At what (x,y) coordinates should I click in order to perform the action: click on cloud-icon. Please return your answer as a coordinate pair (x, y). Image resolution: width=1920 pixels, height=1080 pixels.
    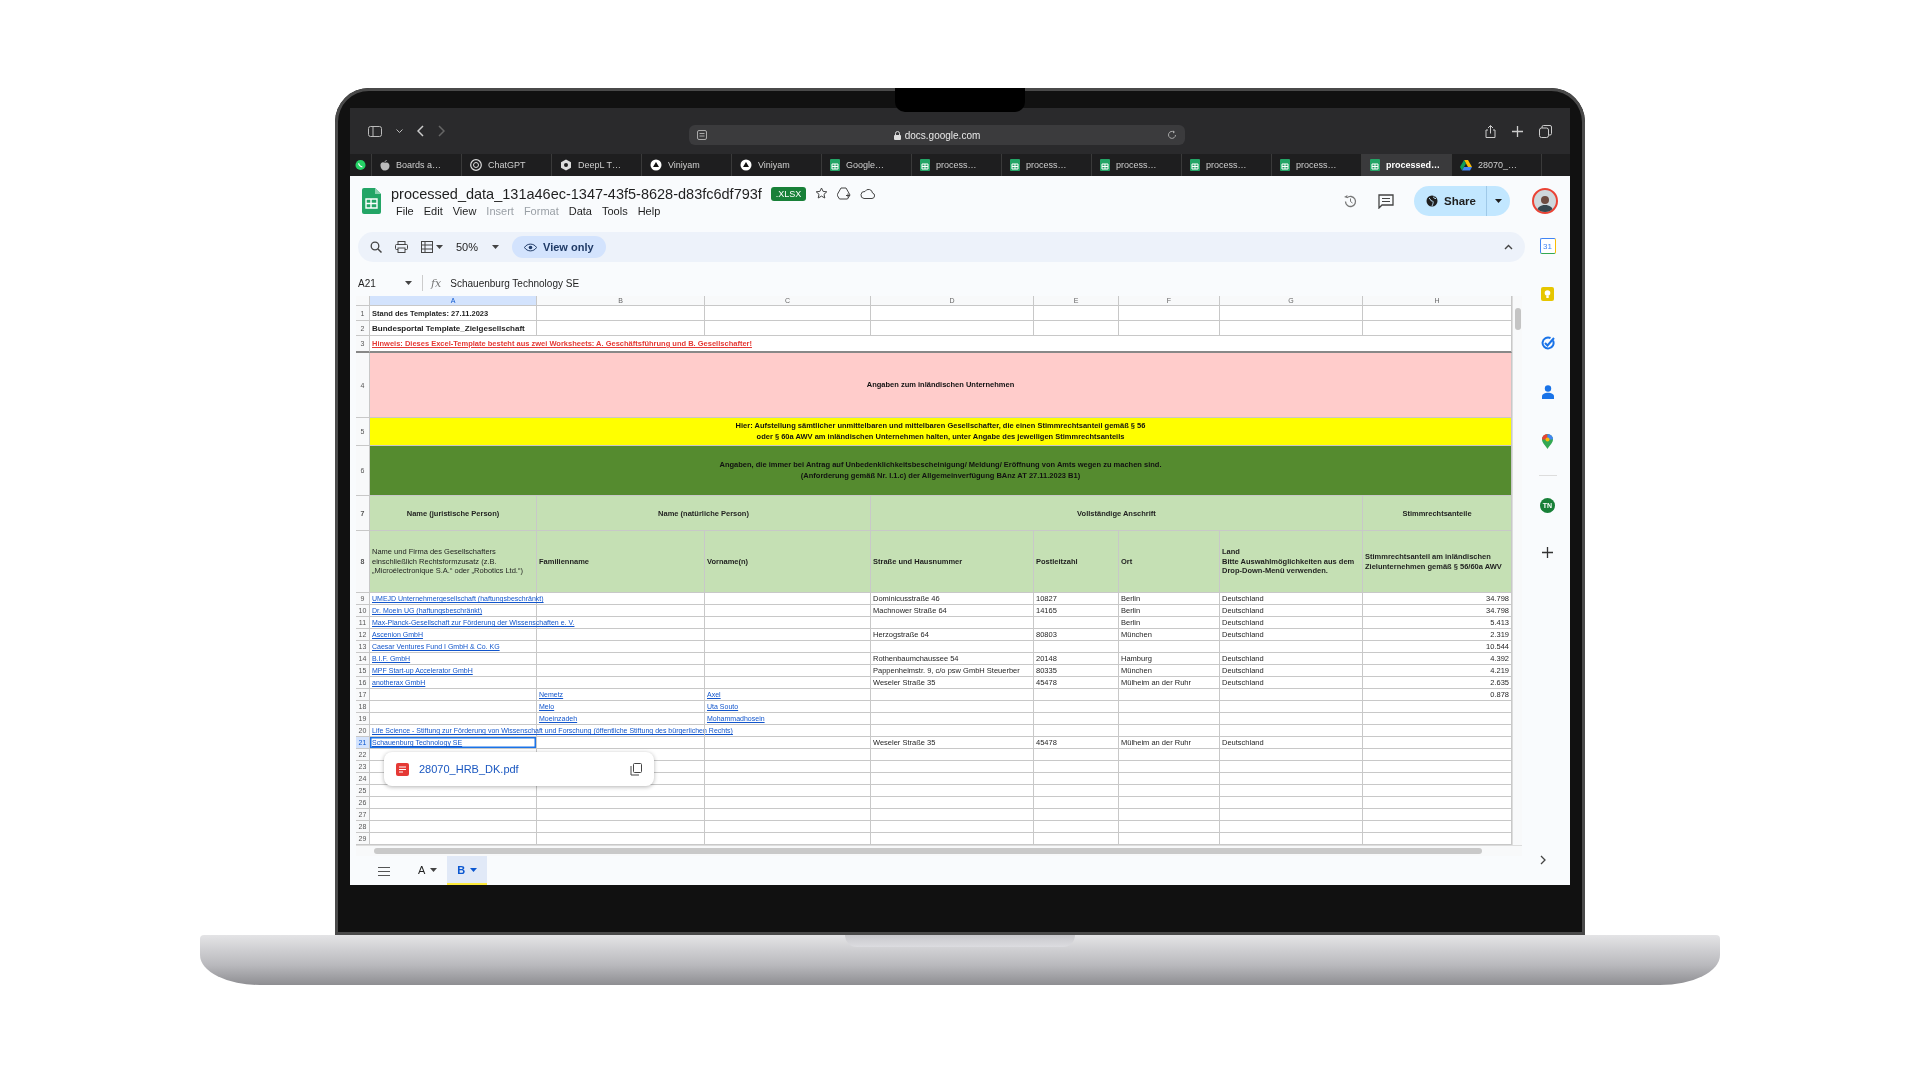
    Looking at the image, I should click on (868, 193).